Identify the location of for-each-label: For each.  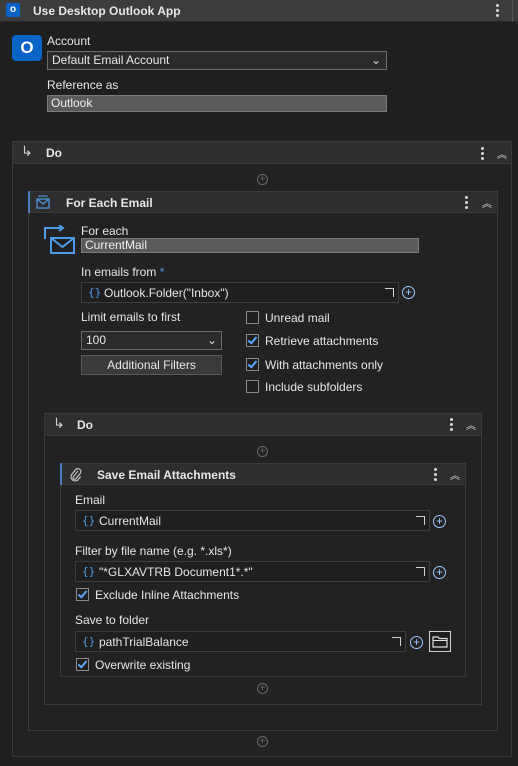
(105, 231).